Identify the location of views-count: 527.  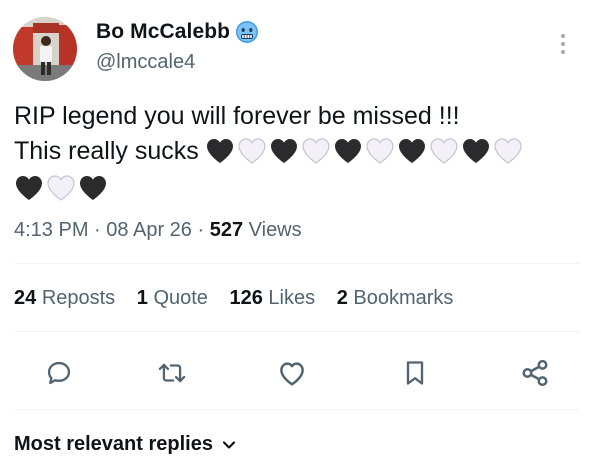
(226, 230).